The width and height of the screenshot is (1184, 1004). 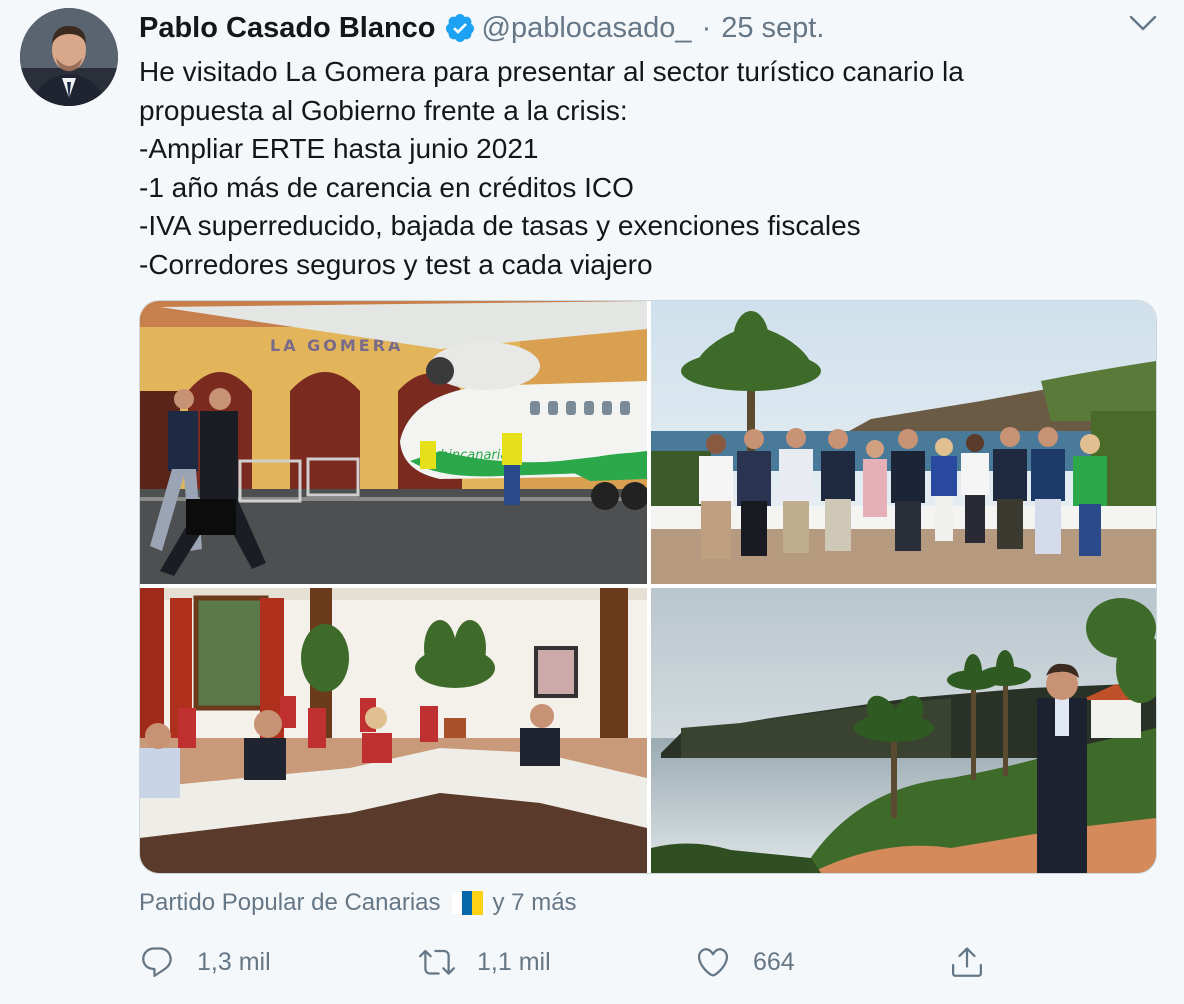 I want to click on retweet-button: 1,1 mil, so click(x=485, y=962).